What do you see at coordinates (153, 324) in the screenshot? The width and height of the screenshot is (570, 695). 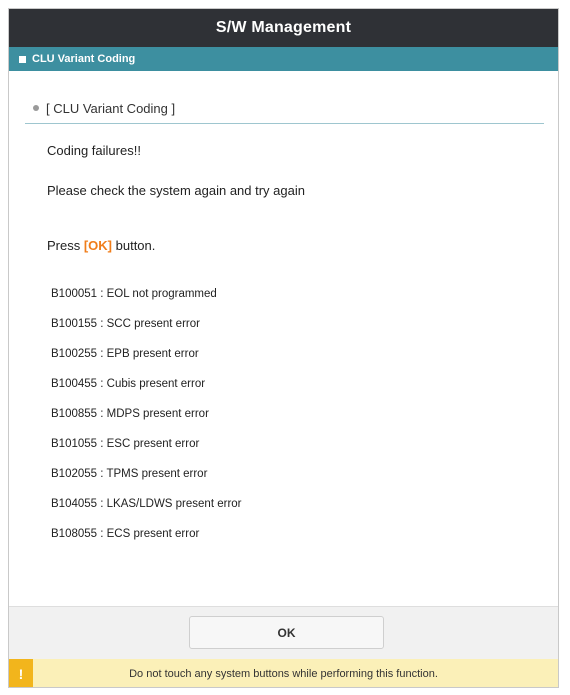 I see `error-description: SCC present error` at bounding box center [153, 324].